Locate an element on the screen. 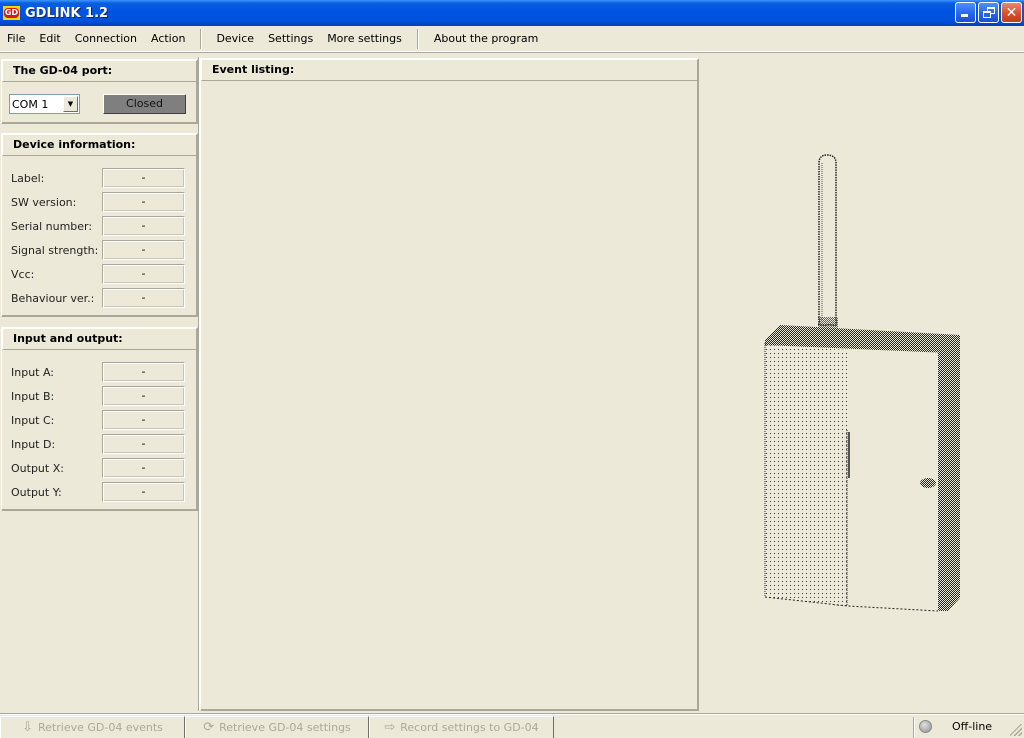 The width and height of the screenshot is (1024, 738). port-status-button: Closed is located at coordinates (144, 104).